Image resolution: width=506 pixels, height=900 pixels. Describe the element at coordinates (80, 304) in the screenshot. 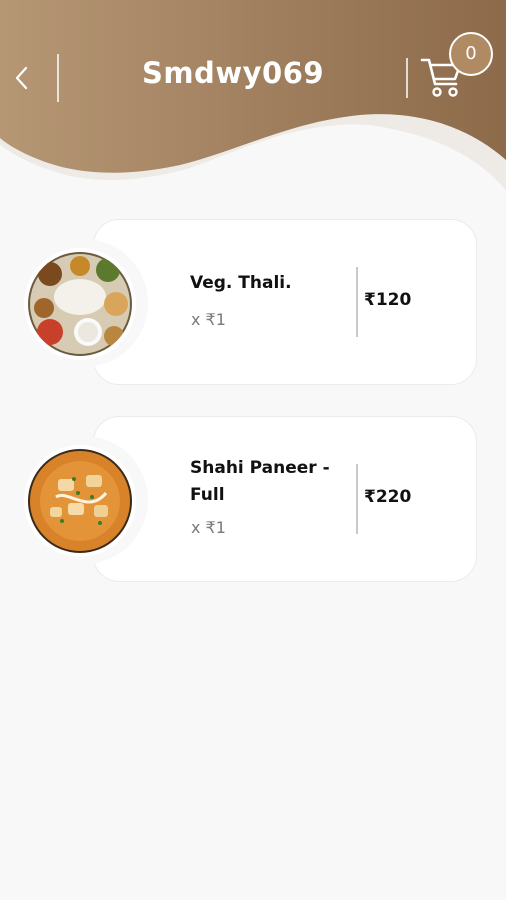

I see `veg-thali-image` at that location.